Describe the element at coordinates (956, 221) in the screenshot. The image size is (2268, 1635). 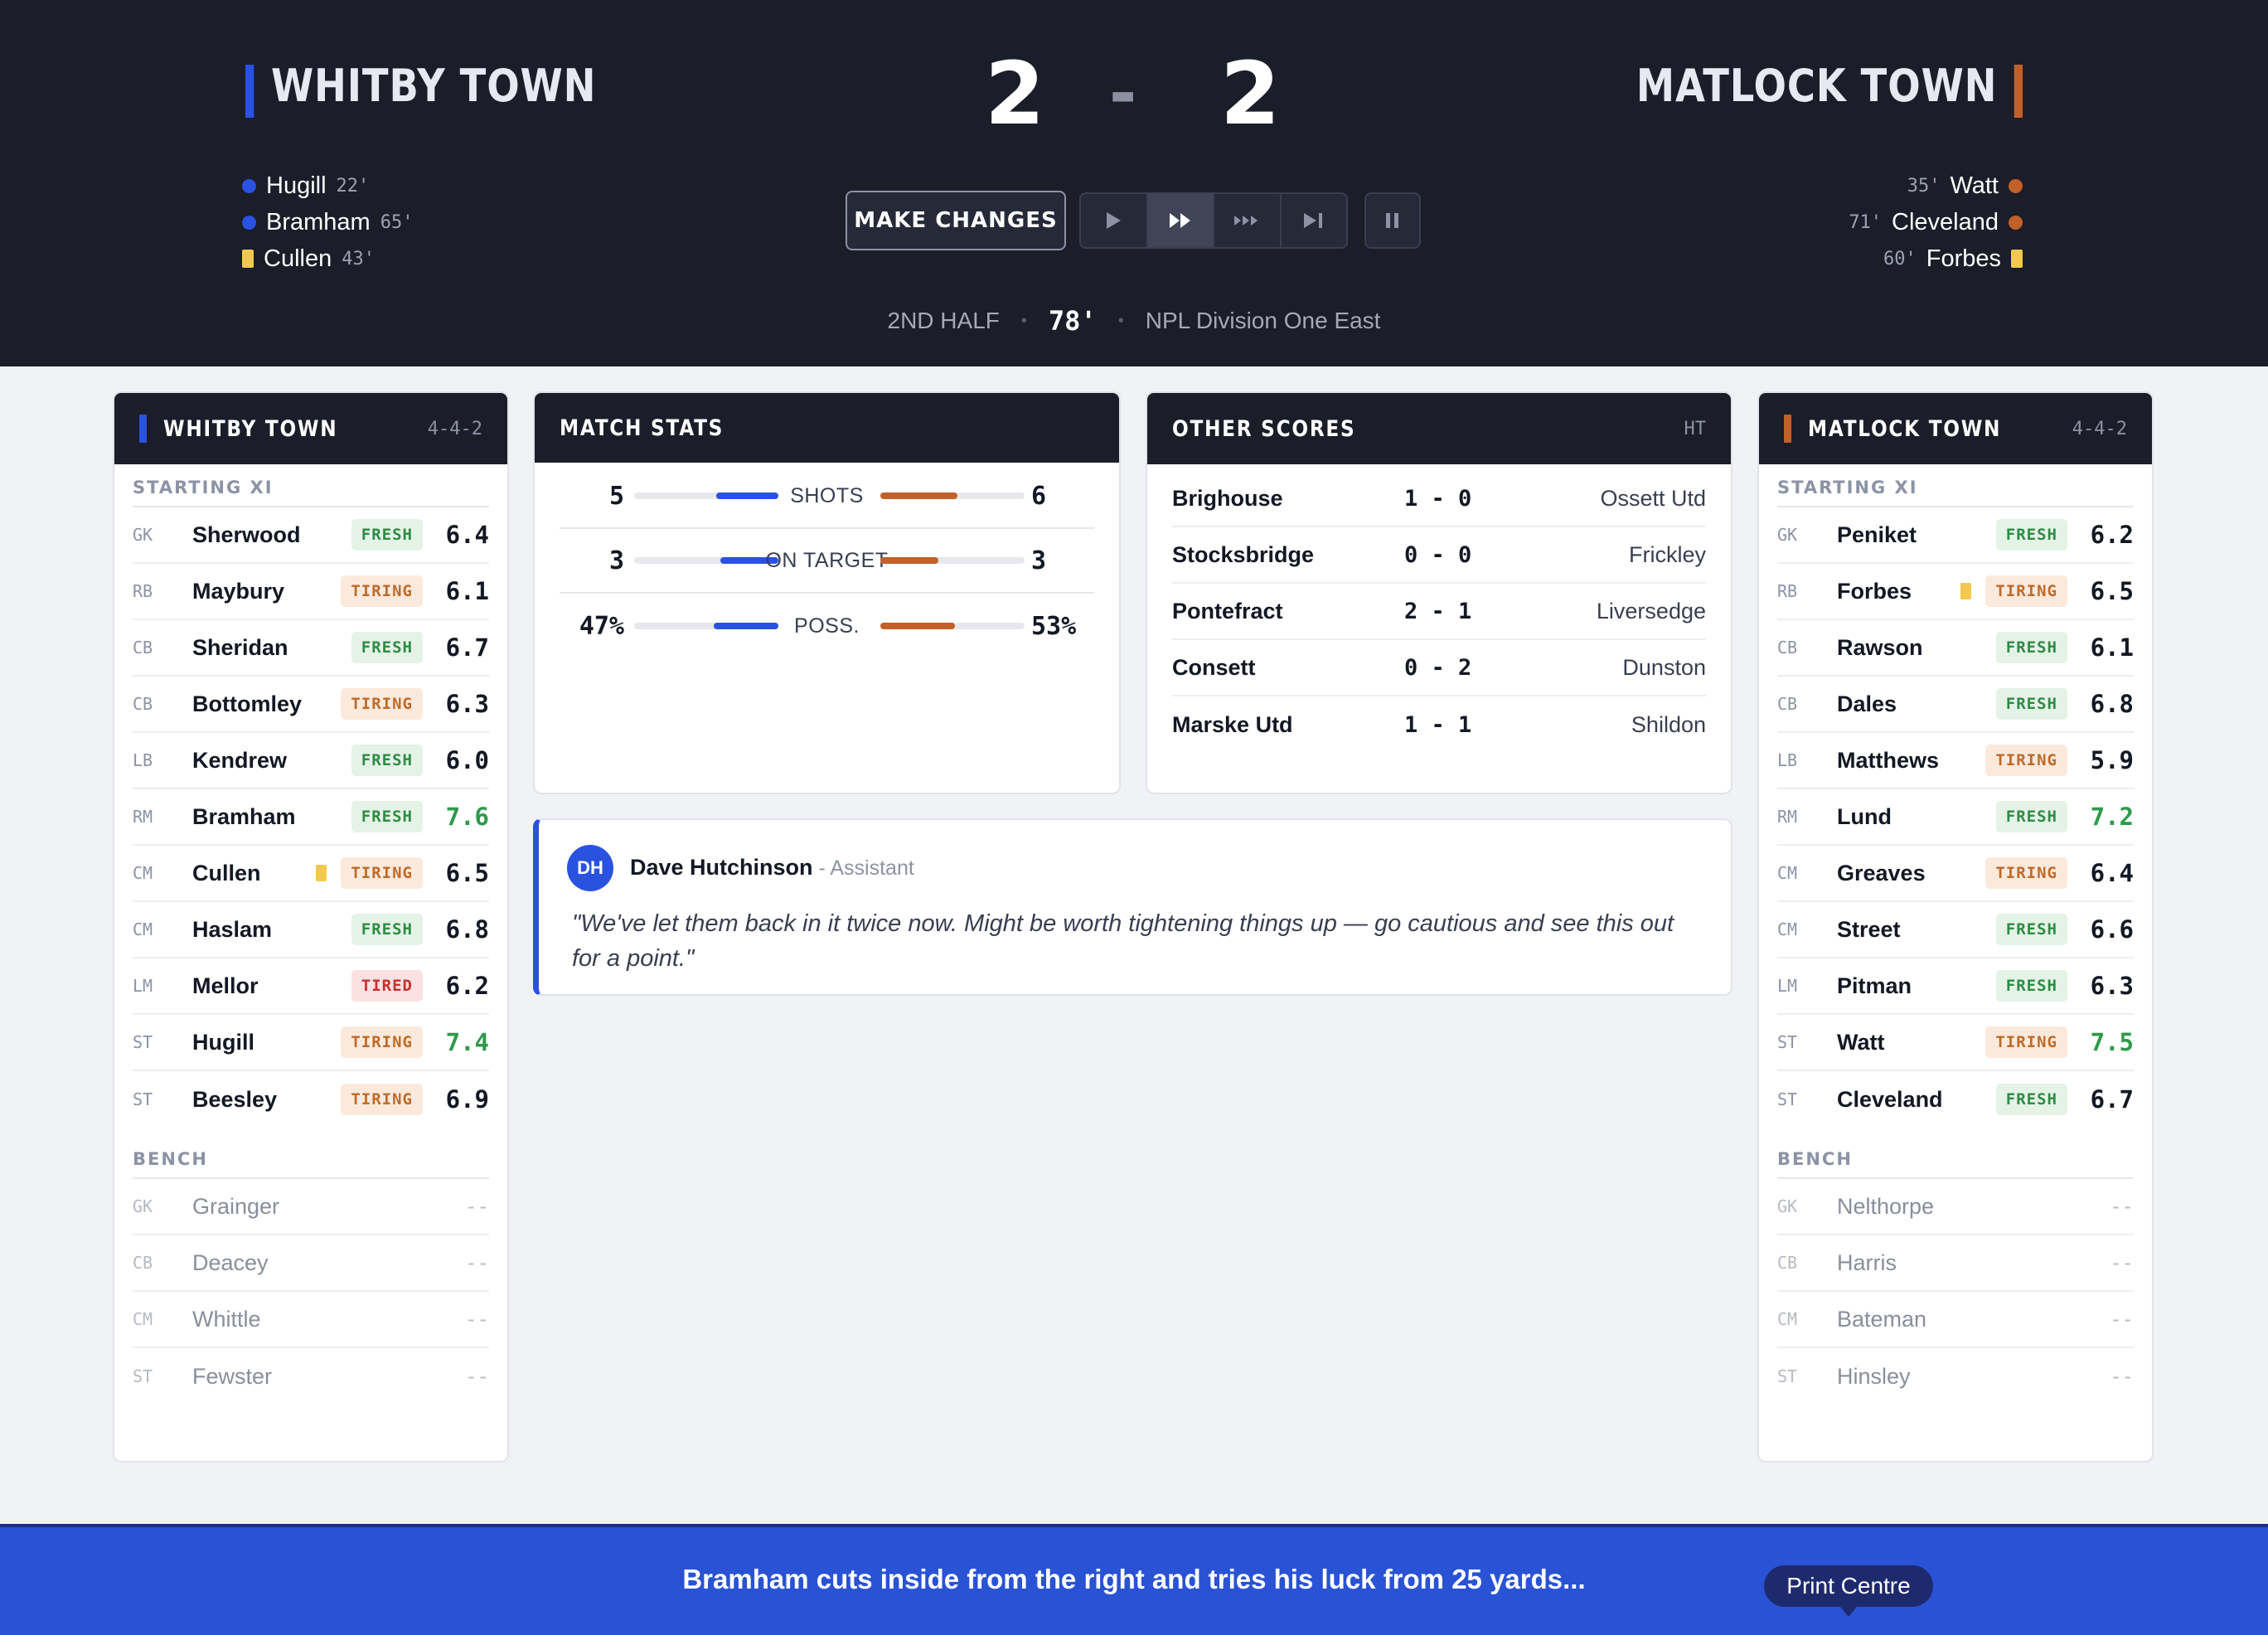
I see `make-changes-button: MAKE CHANGES` at that location.